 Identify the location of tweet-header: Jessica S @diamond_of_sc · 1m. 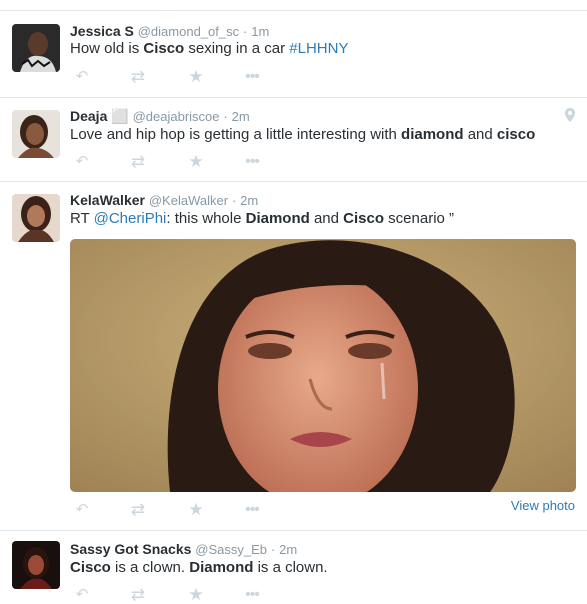
(169, 31).